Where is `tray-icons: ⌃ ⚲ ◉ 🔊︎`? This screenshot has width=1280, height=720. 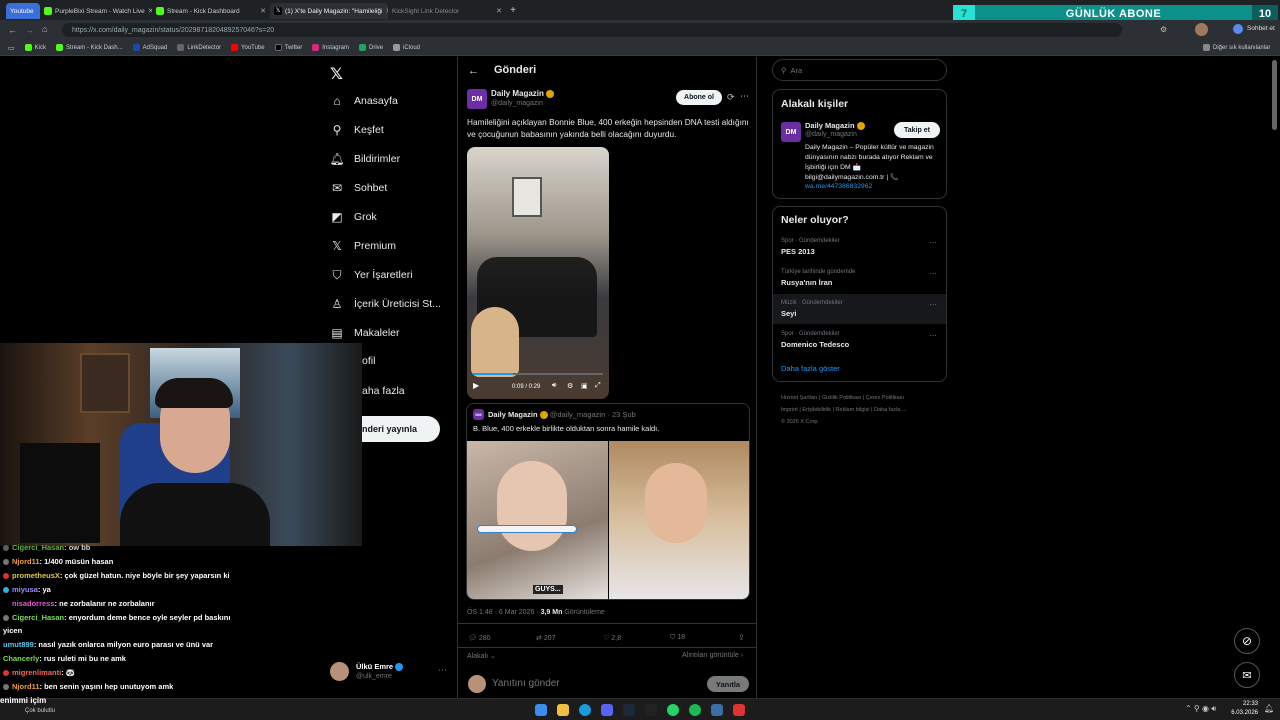 tray-icons: ⌃ ⚲ ◉ 🔊︎ is located at coordinates (1200, 709).